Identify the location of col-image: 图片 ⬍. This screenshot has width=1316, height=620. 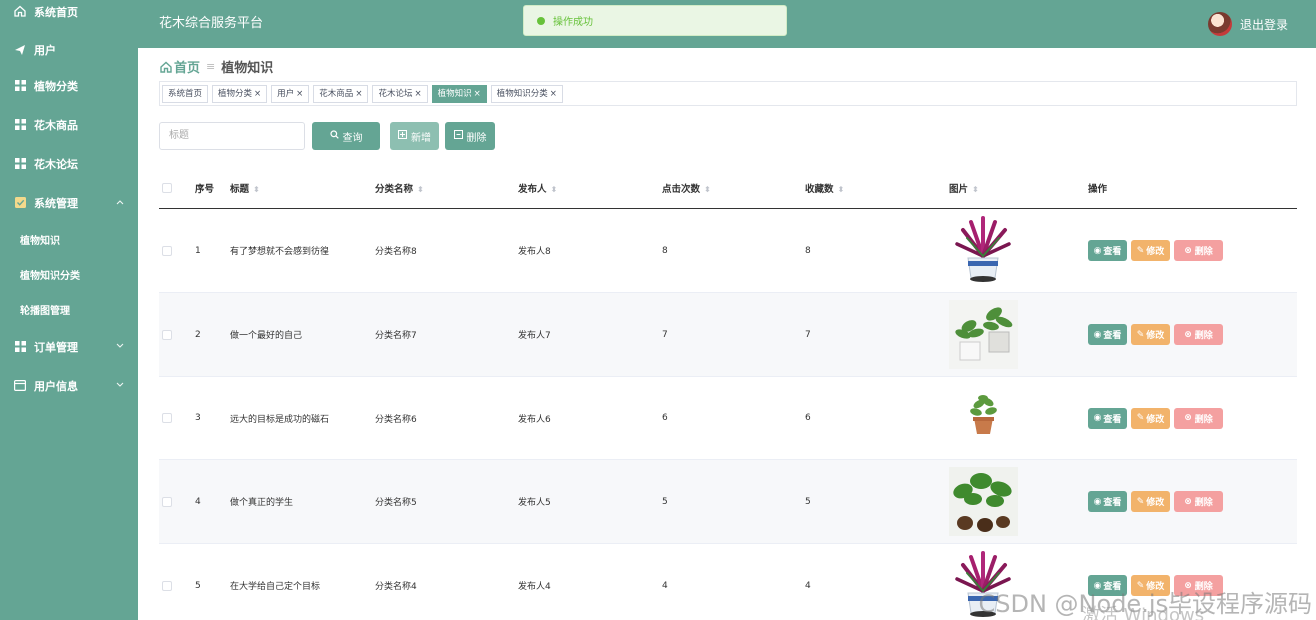
(1018, 188).